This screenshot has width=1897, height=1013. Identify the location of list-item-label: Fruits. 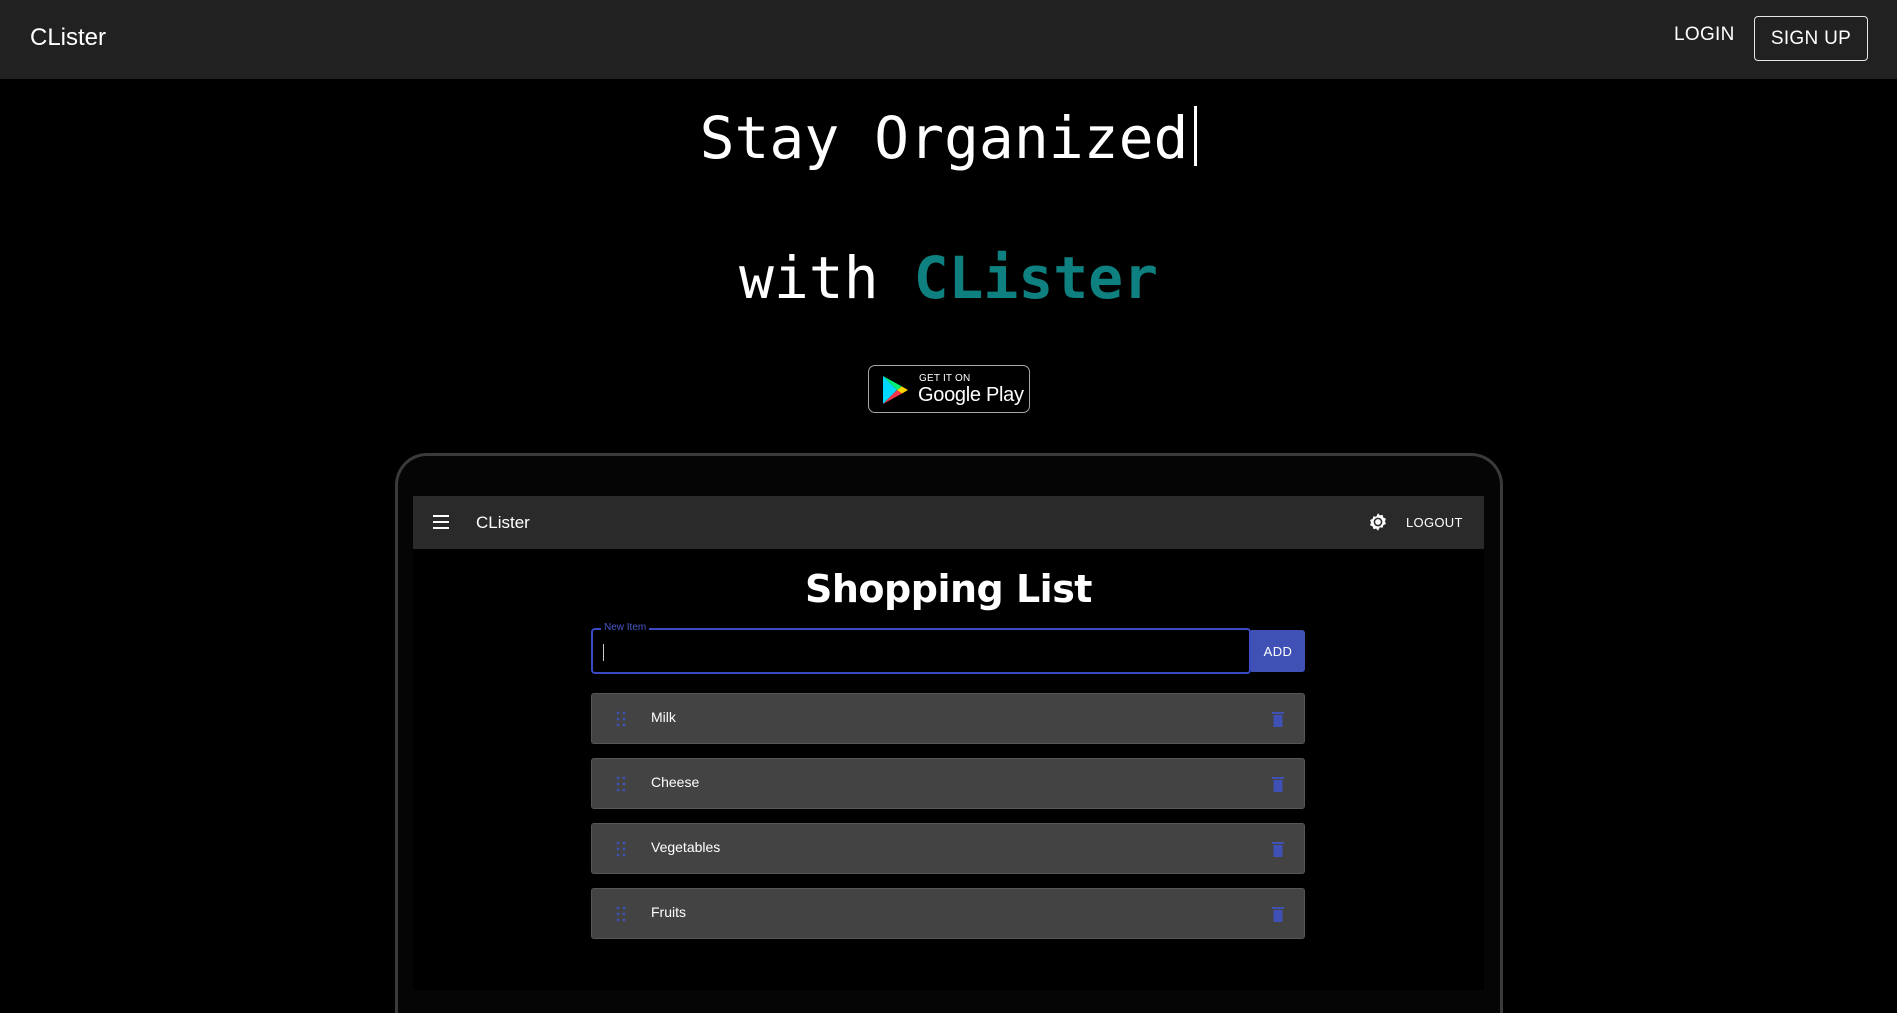
(668, 912).